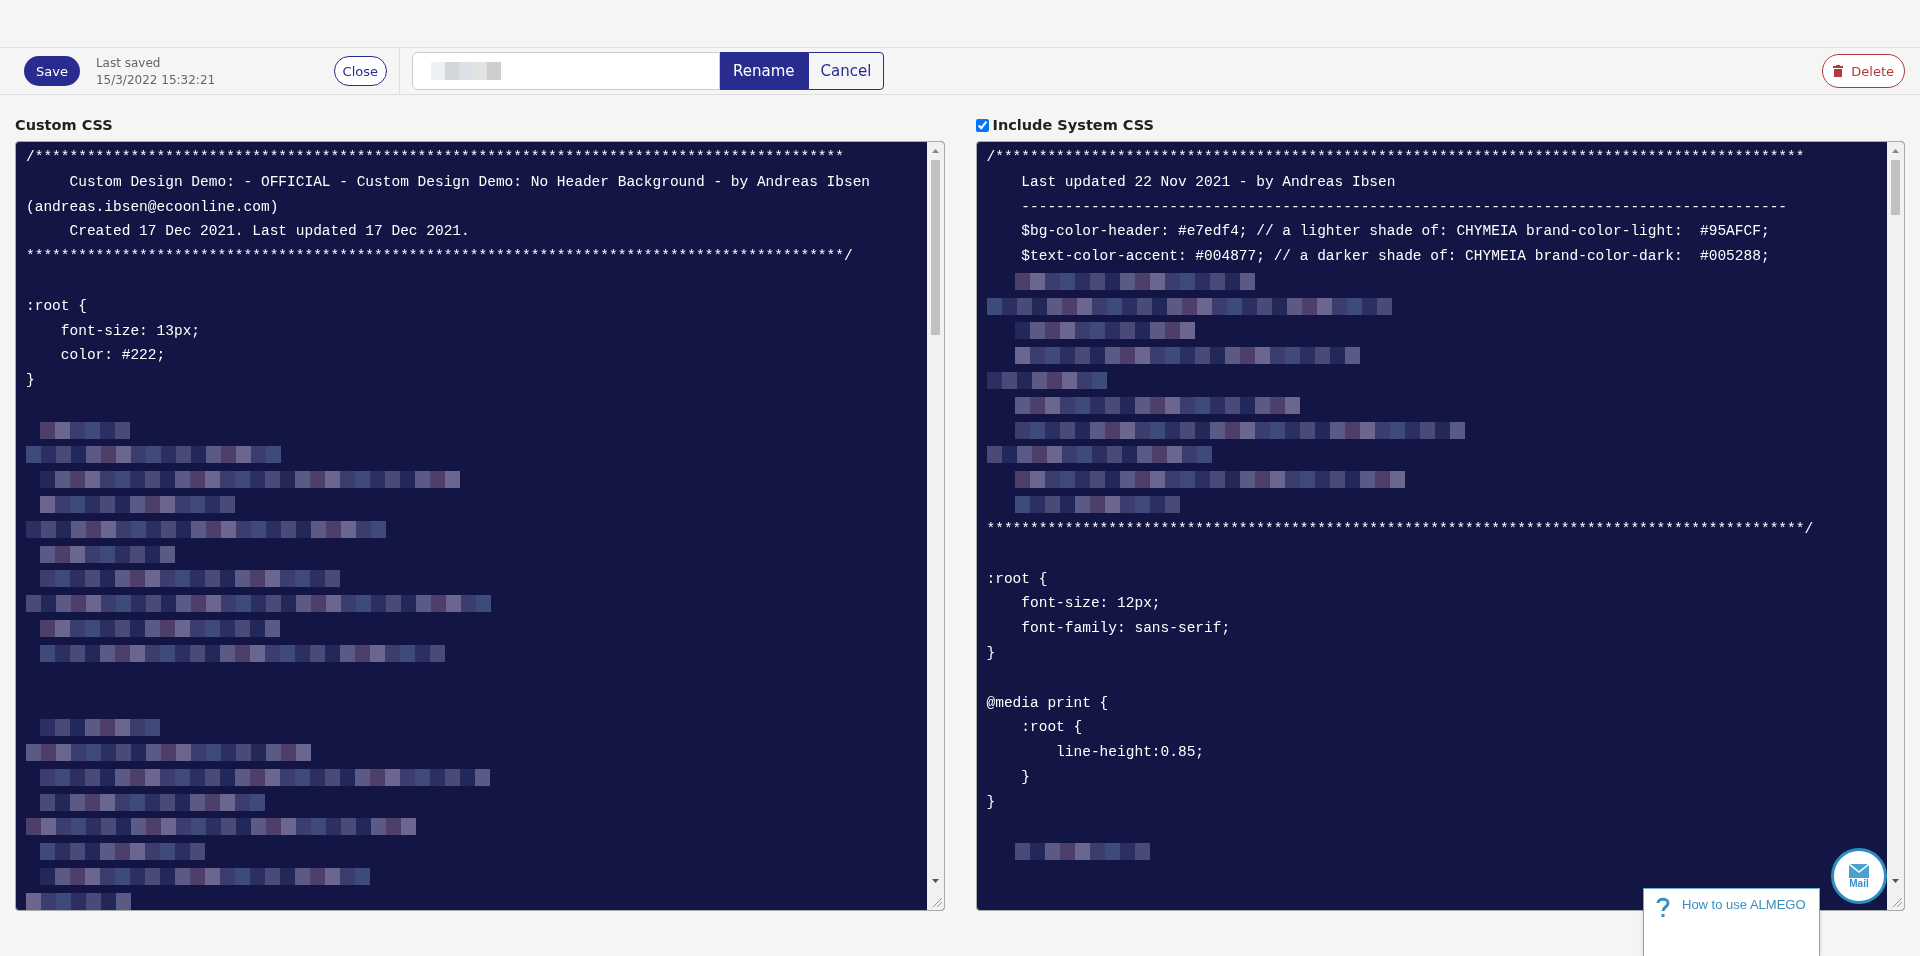 The width and height of the screenshot is (1920, 956). I want to click on help-tab: How to use ALMEGO, so click(1731, 922).